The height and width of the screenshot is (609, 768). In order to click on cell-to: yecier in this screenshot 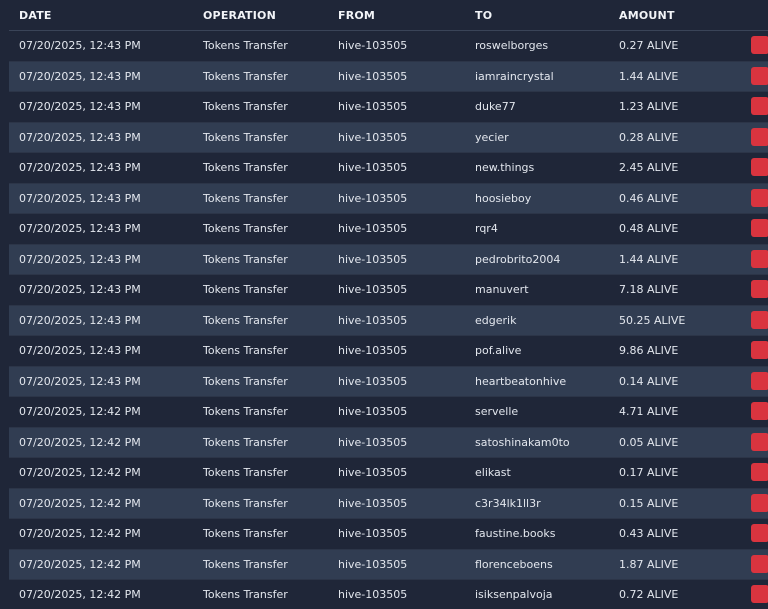, I will do `click(537, 137)`.